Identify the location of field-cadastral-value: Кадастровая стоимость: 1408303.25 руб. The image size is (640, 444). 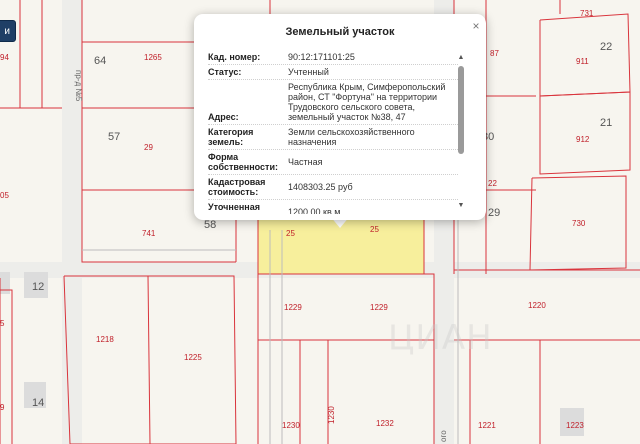
(333, 187).